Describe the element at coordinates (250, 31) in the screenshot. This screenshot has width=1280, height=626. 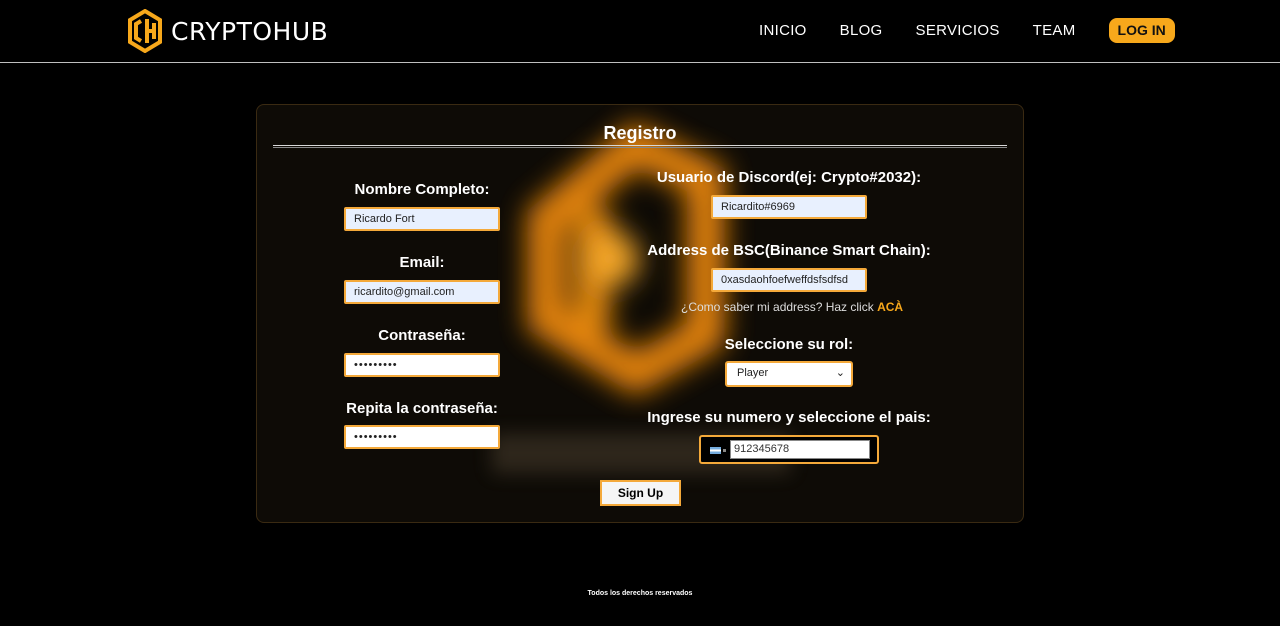
I see `brand-name: CRYPTOHUB` at that location.